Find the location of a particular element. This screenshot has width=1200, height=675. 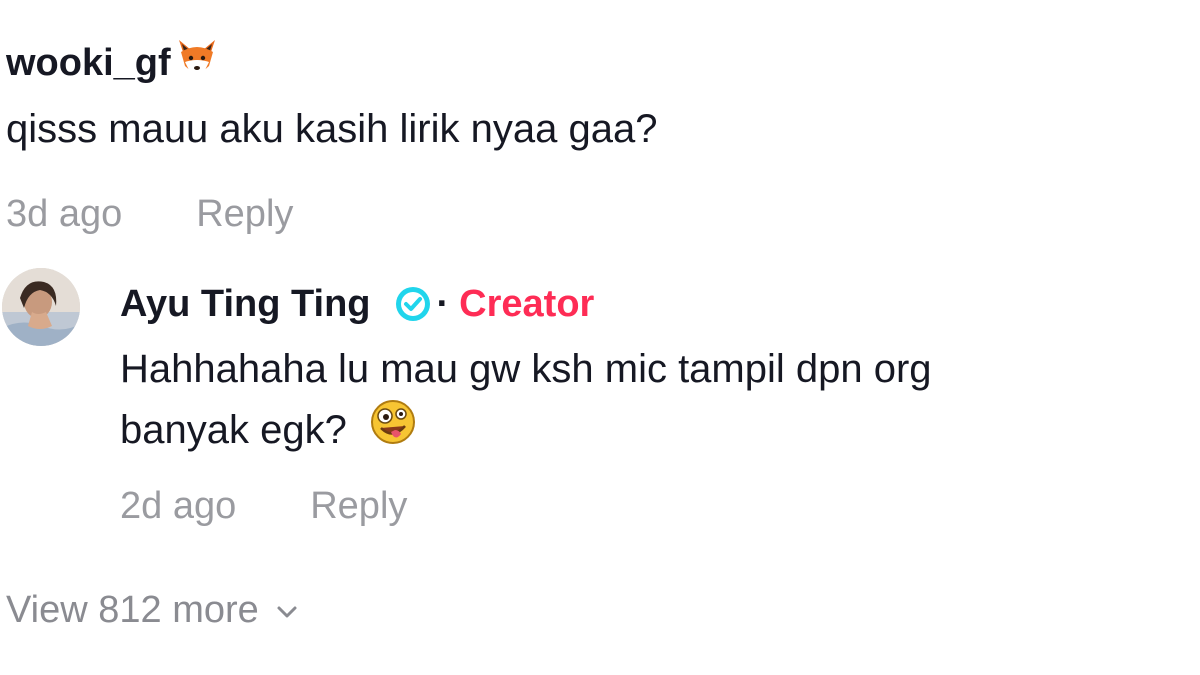

comment-username: wooki_gf is located at coordinates (88, 63).